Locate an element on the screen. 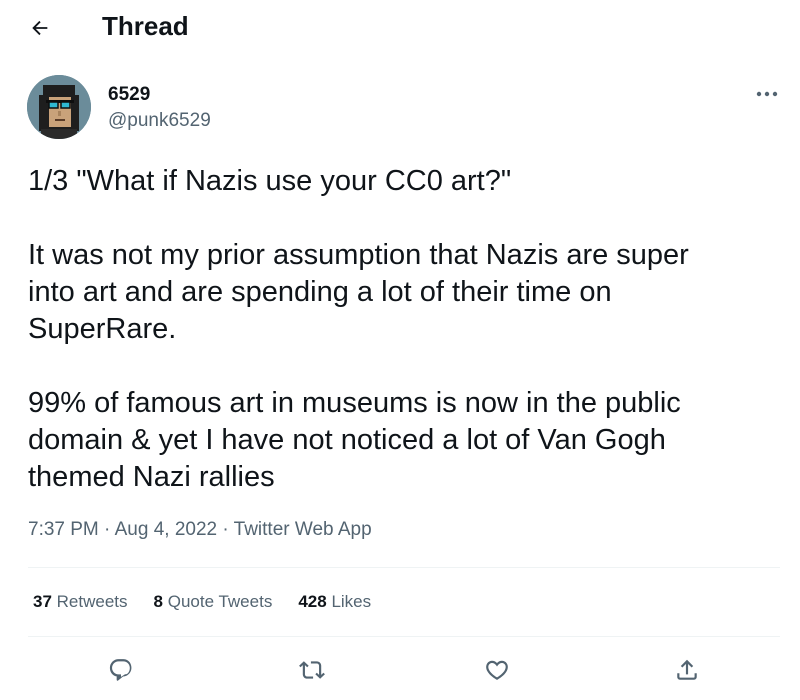 This screenshot has height=700, width=800. like-button is located at coordinates (497, 670).